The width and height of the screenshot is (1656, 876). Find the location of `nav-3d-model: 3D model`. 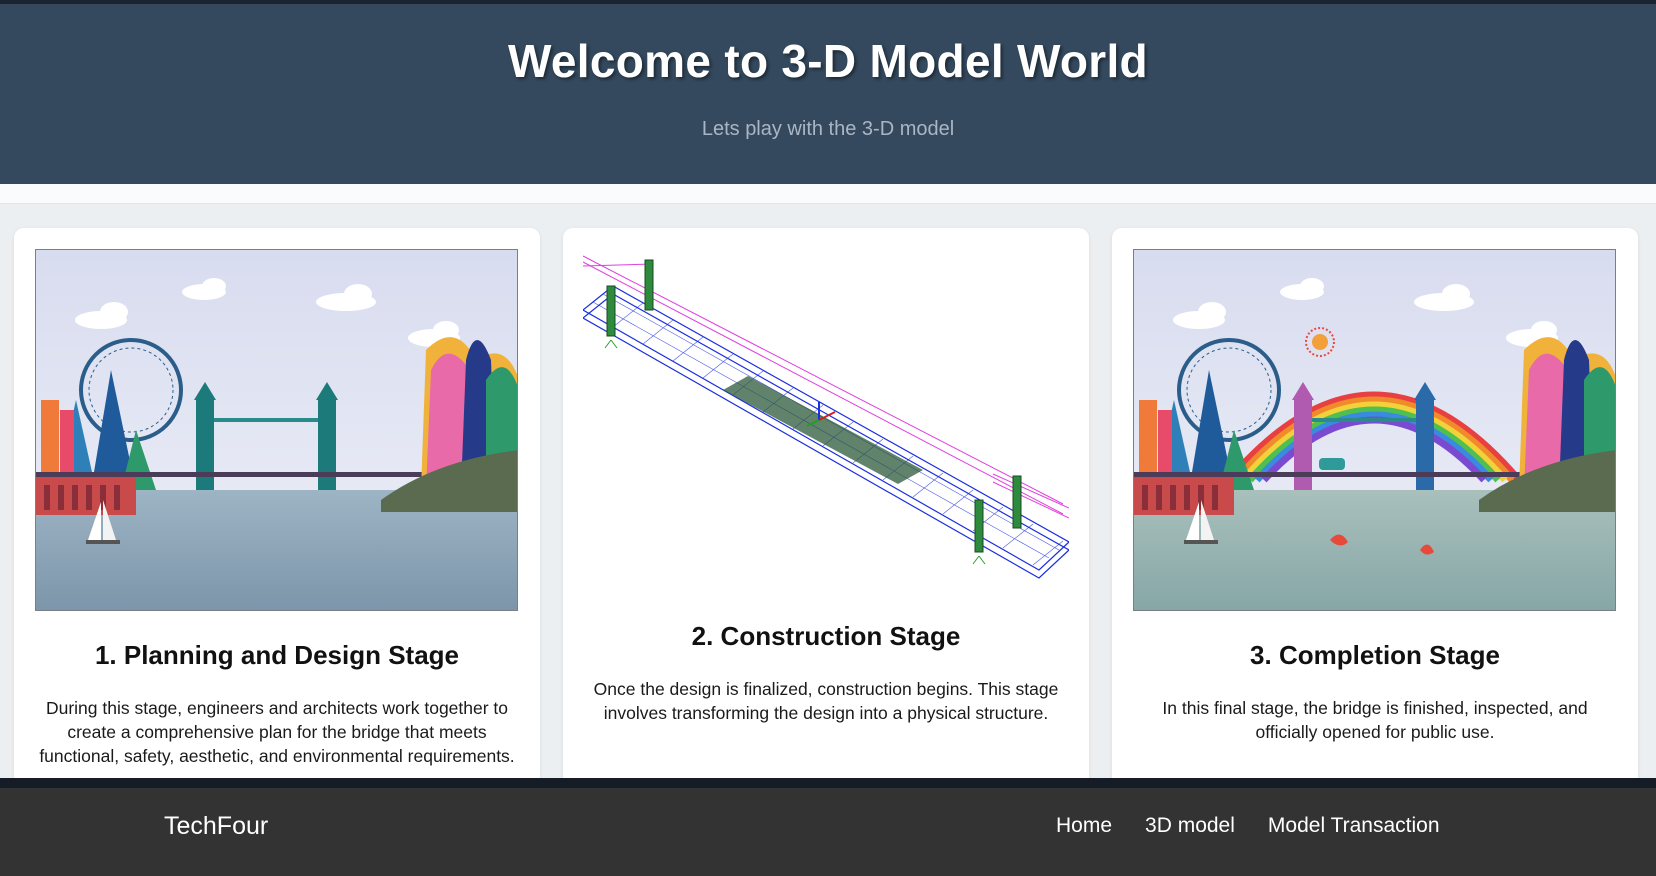

nav-3d-model: 3D model is located at coordinates (1190, 826).